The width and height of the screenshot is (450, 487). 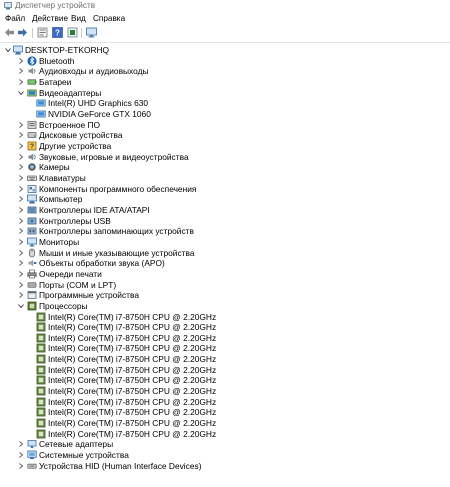 I want to click on tree-item-label: Компьютер, so click(x=61, y=199).